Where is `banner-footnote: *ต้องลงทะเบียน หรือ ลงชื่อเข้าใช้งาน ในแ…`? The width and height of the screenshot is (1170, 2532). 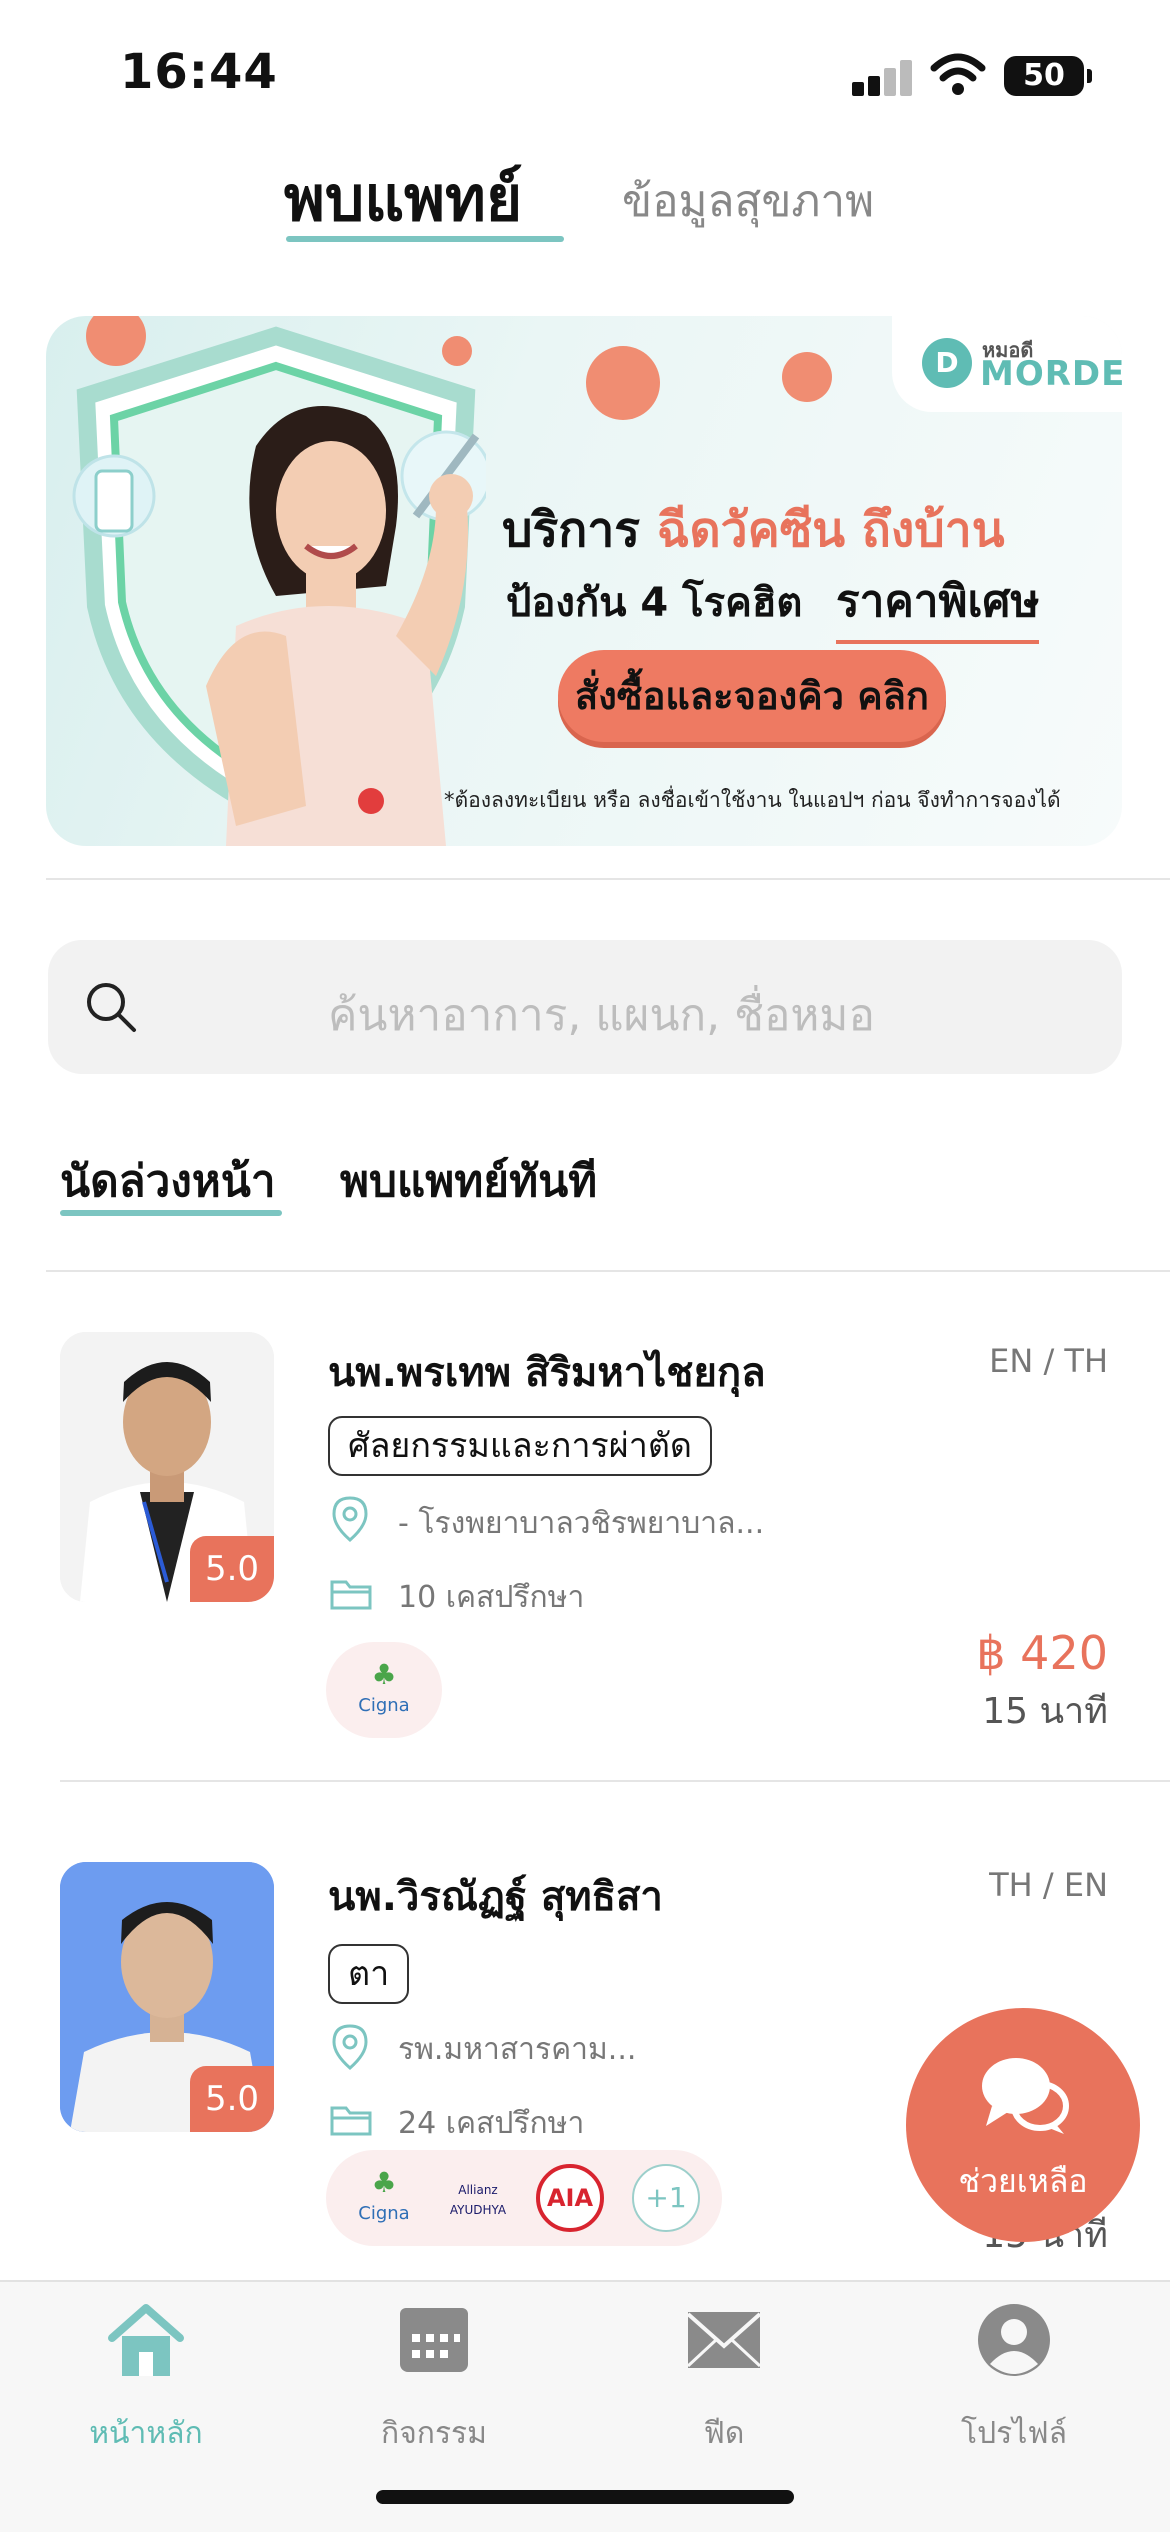 banner-footnote: *ต้องลงทะเบียน หรือ ลงชื่อเข้าใช้งาน ในแ… is located at coordinates (752, 800).